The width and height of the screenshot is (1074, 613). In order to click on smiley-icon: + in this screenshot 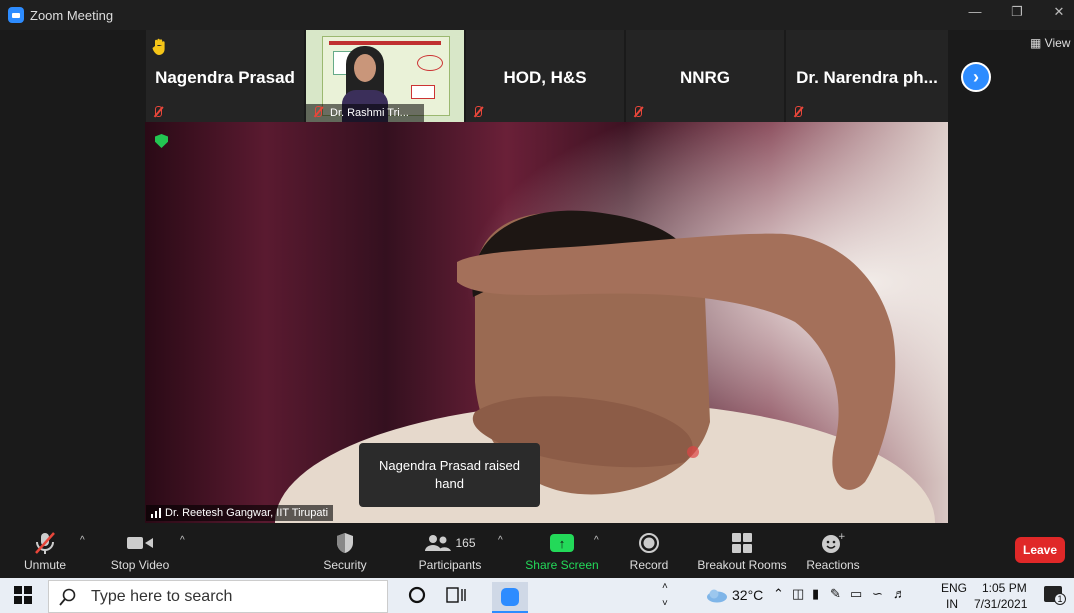, I will do `click(833, 542)`.